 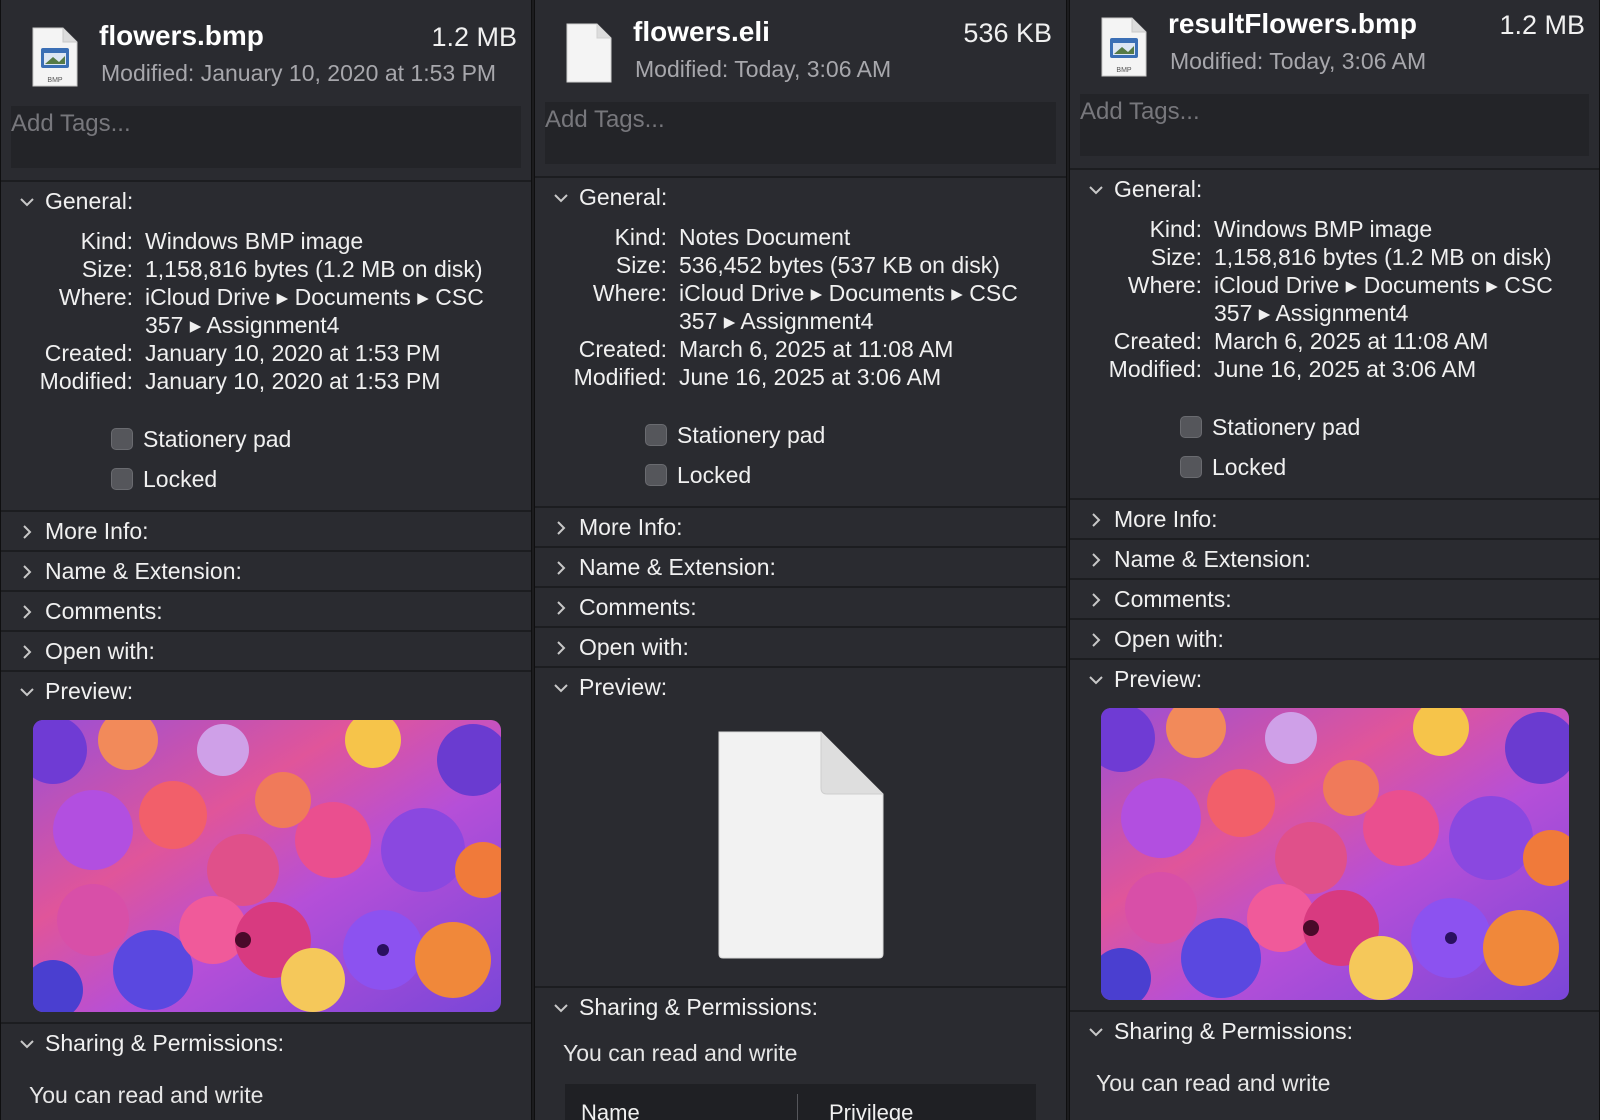 I want to click on permissions-table-header: Name Privilege, so click(x=800, y=1102).